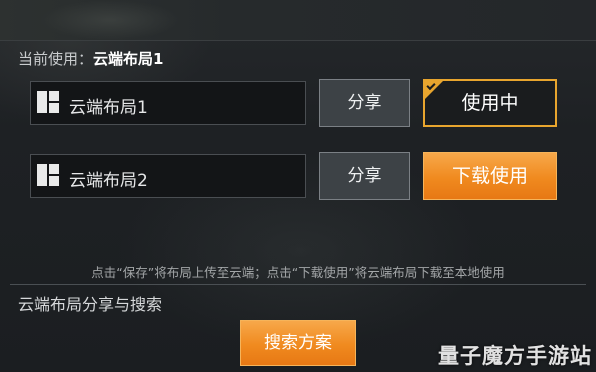 The height and width of the screenshot is (372, 596). Describe the element at coordinates (168, 176) in the screenshot. I see `layout-name-field: 云端布局2` at that location.